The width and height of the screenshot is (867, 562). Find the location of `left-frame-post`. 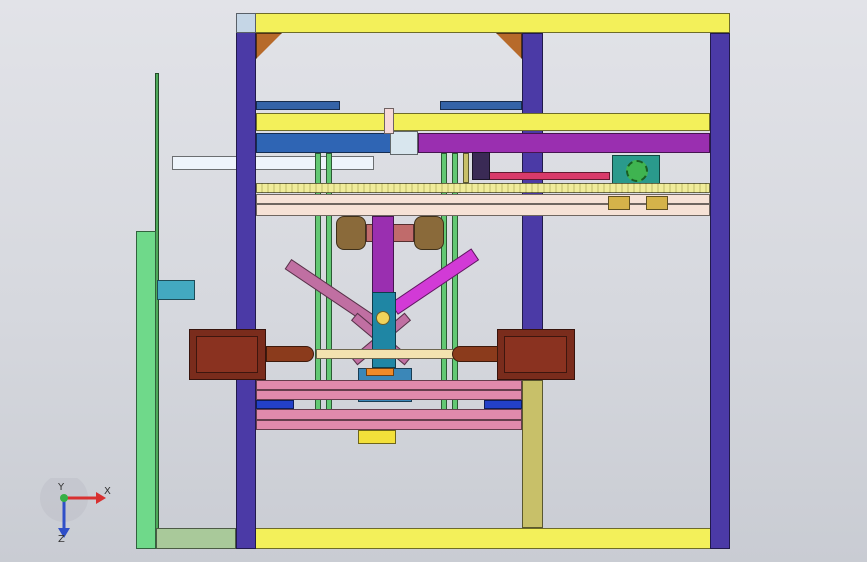

left-frame-post is located at coordinates (246, 281).